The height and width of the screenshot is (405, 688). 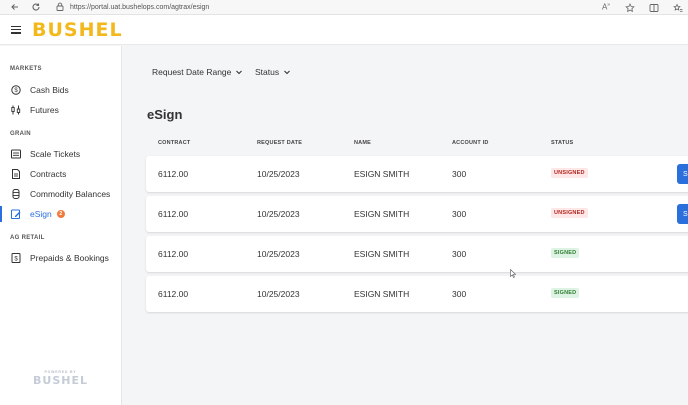 I want to click on split-screen-icon, so click(x=654, y=8).